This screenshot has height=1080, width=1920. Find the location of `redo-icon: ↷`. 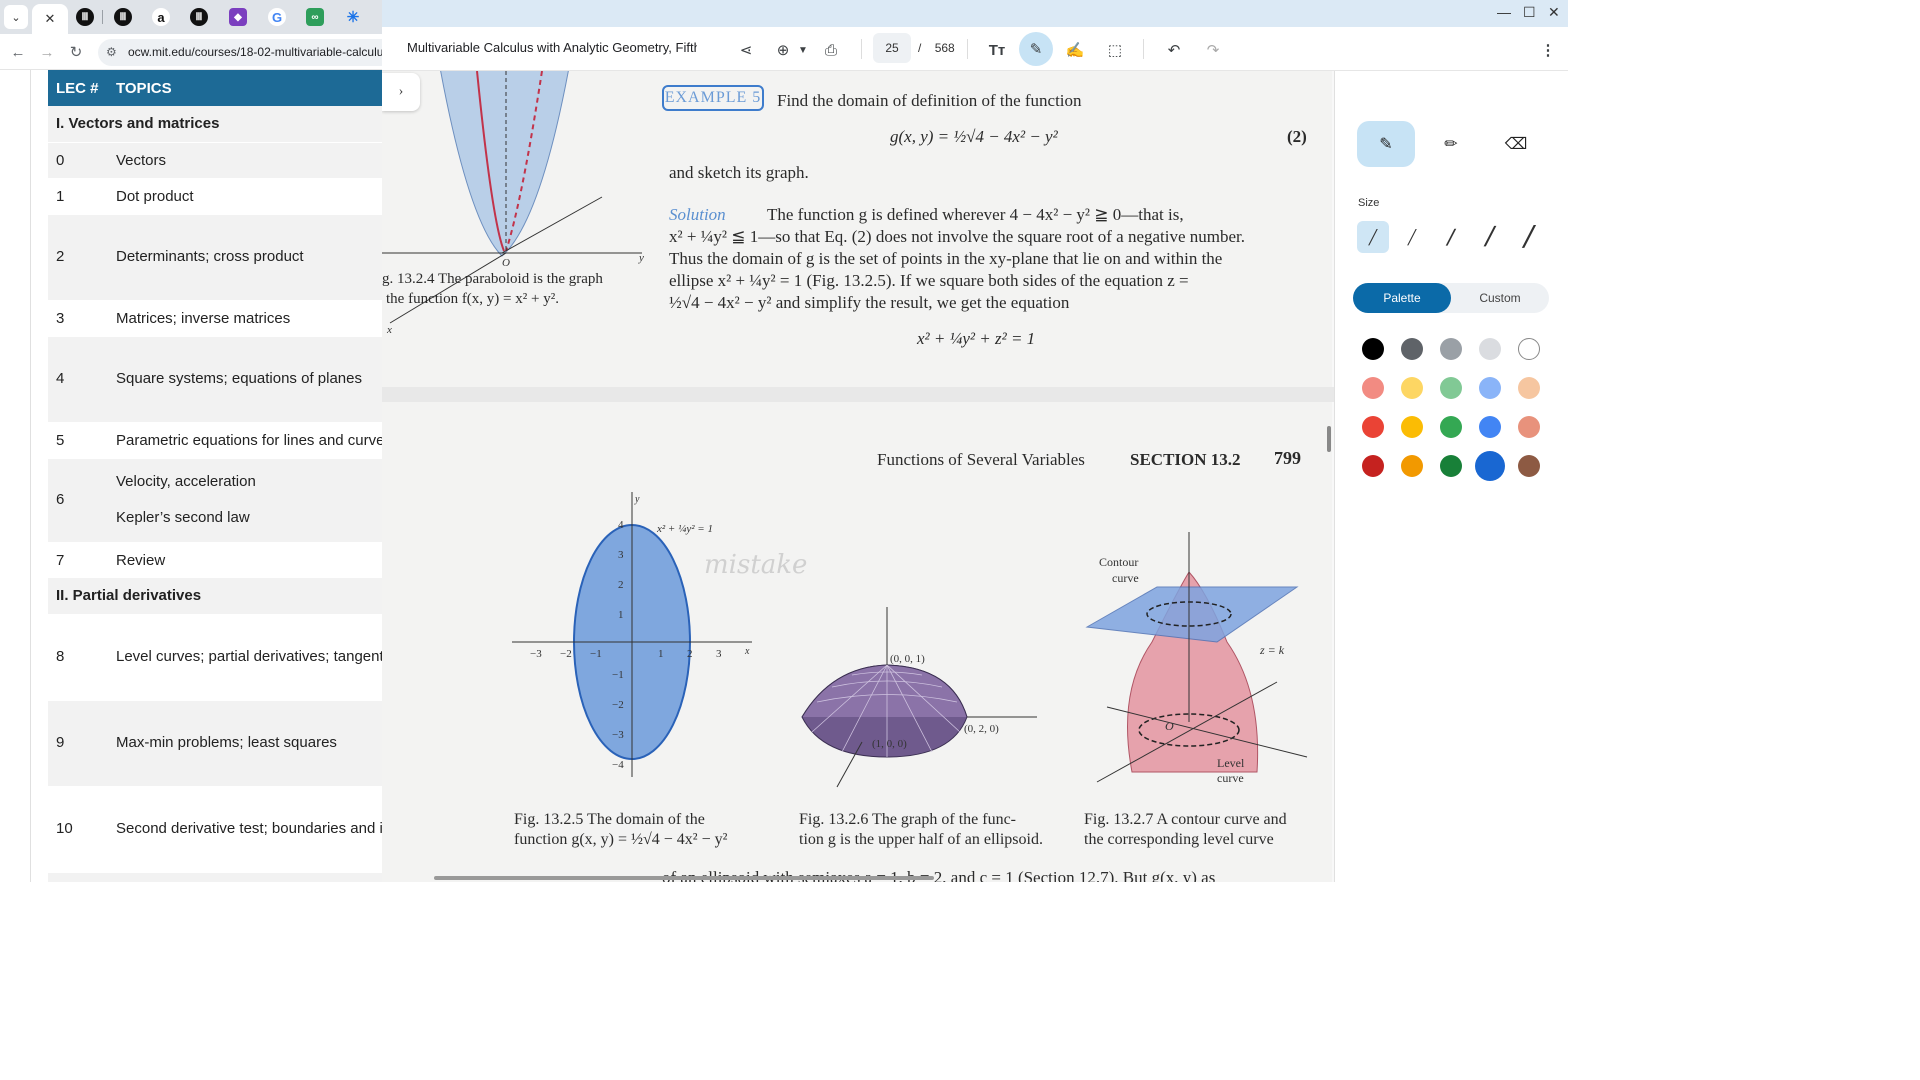

redo-icon: ↷ is located at coordinates (1213, 50).